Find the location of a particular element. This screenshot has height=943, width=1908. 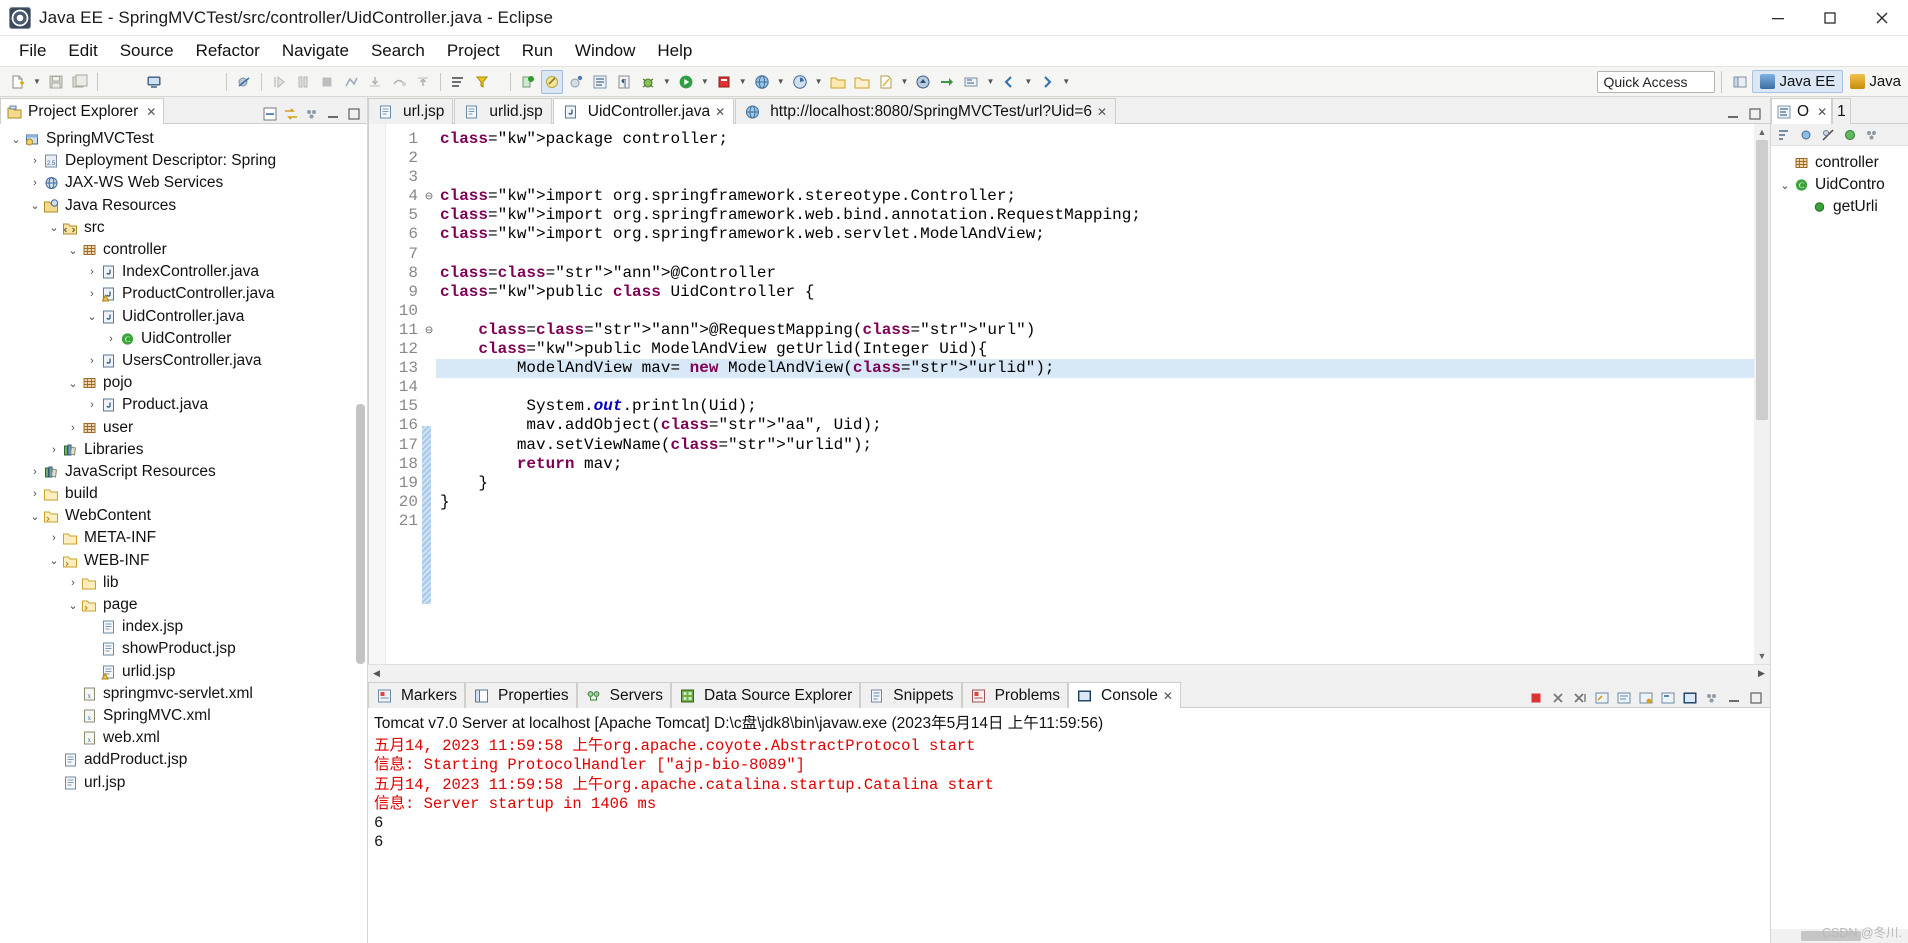

terminate-icon is located at coordinates (1535, 697).